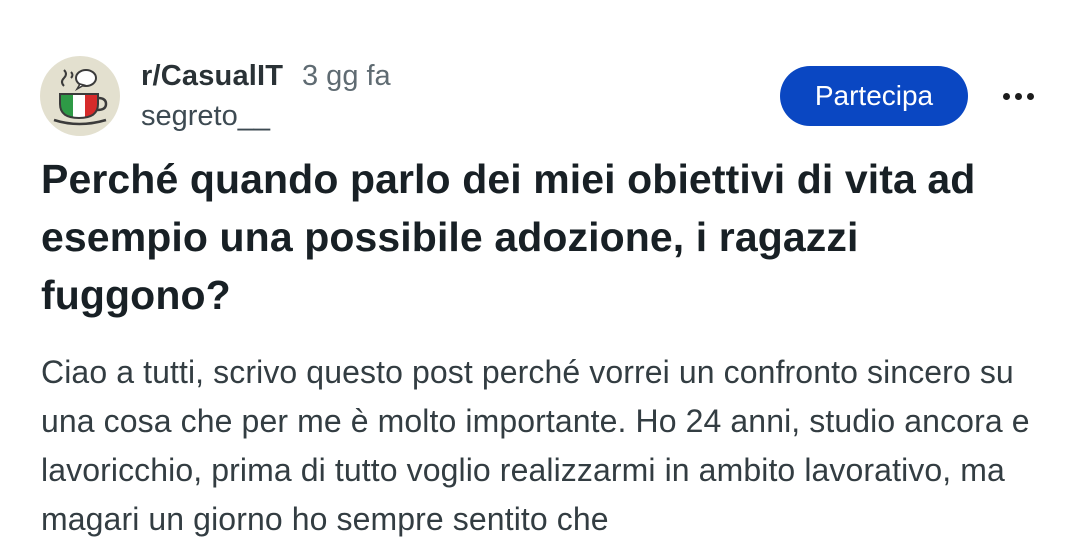  Describe the element at coordinates (874, 96) in the screenshot. I see `join-button: Partecipa` at that location.